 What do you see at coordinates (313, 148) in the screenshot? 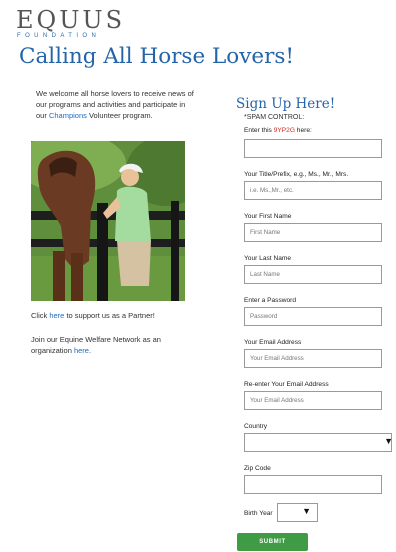
I see `captcha-input` at bounding box center [313, 148].